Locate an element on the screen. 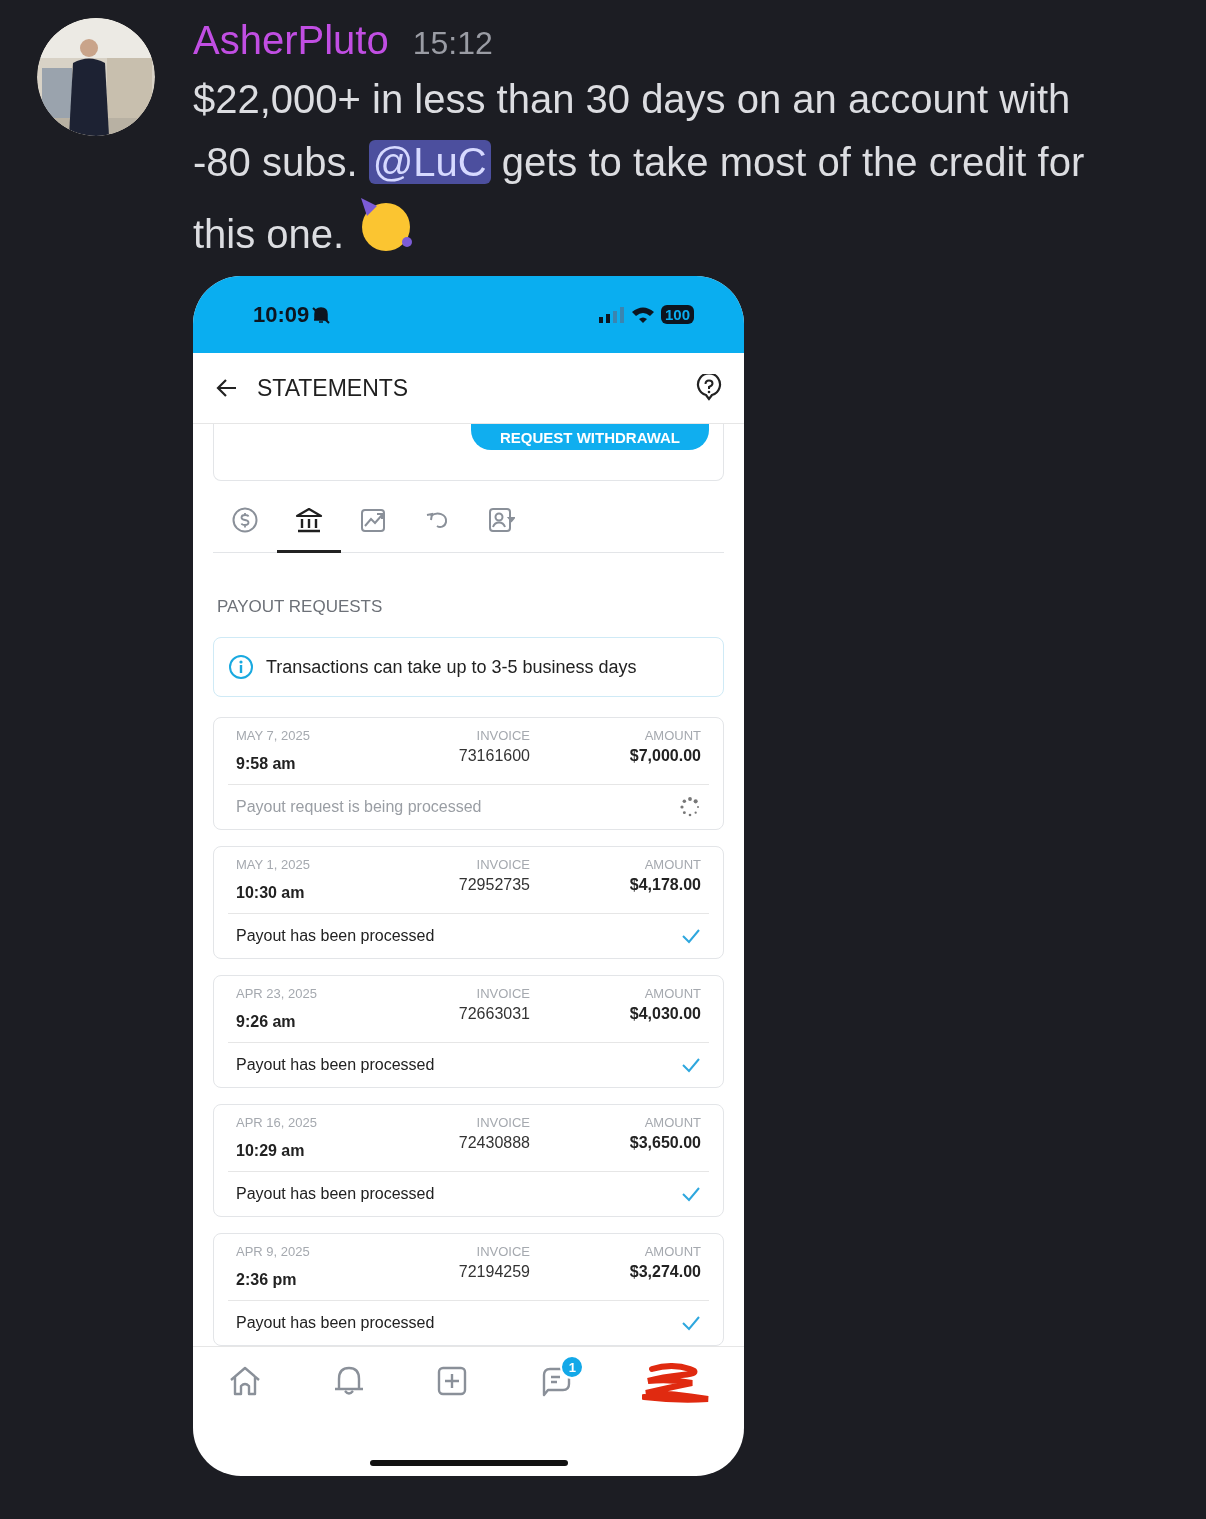  message-text: $22,000+ in less than 30 days on an account with -80 subs. @LuC gets to take most of the credit for this one. is located at coordinates (639, 167).